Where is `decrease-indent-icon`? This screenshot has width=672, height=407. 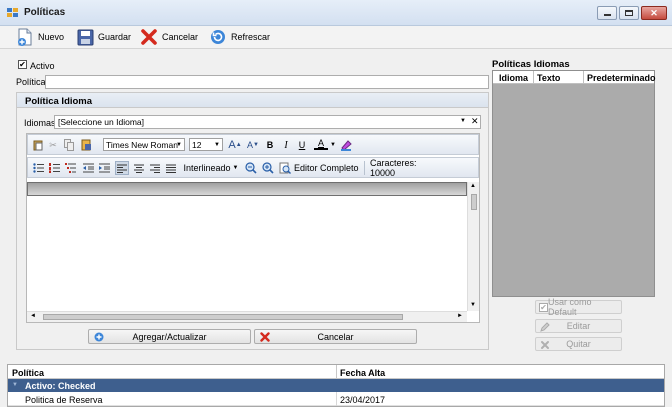
decrease-indent-icon is located at coordinates (88, 168).